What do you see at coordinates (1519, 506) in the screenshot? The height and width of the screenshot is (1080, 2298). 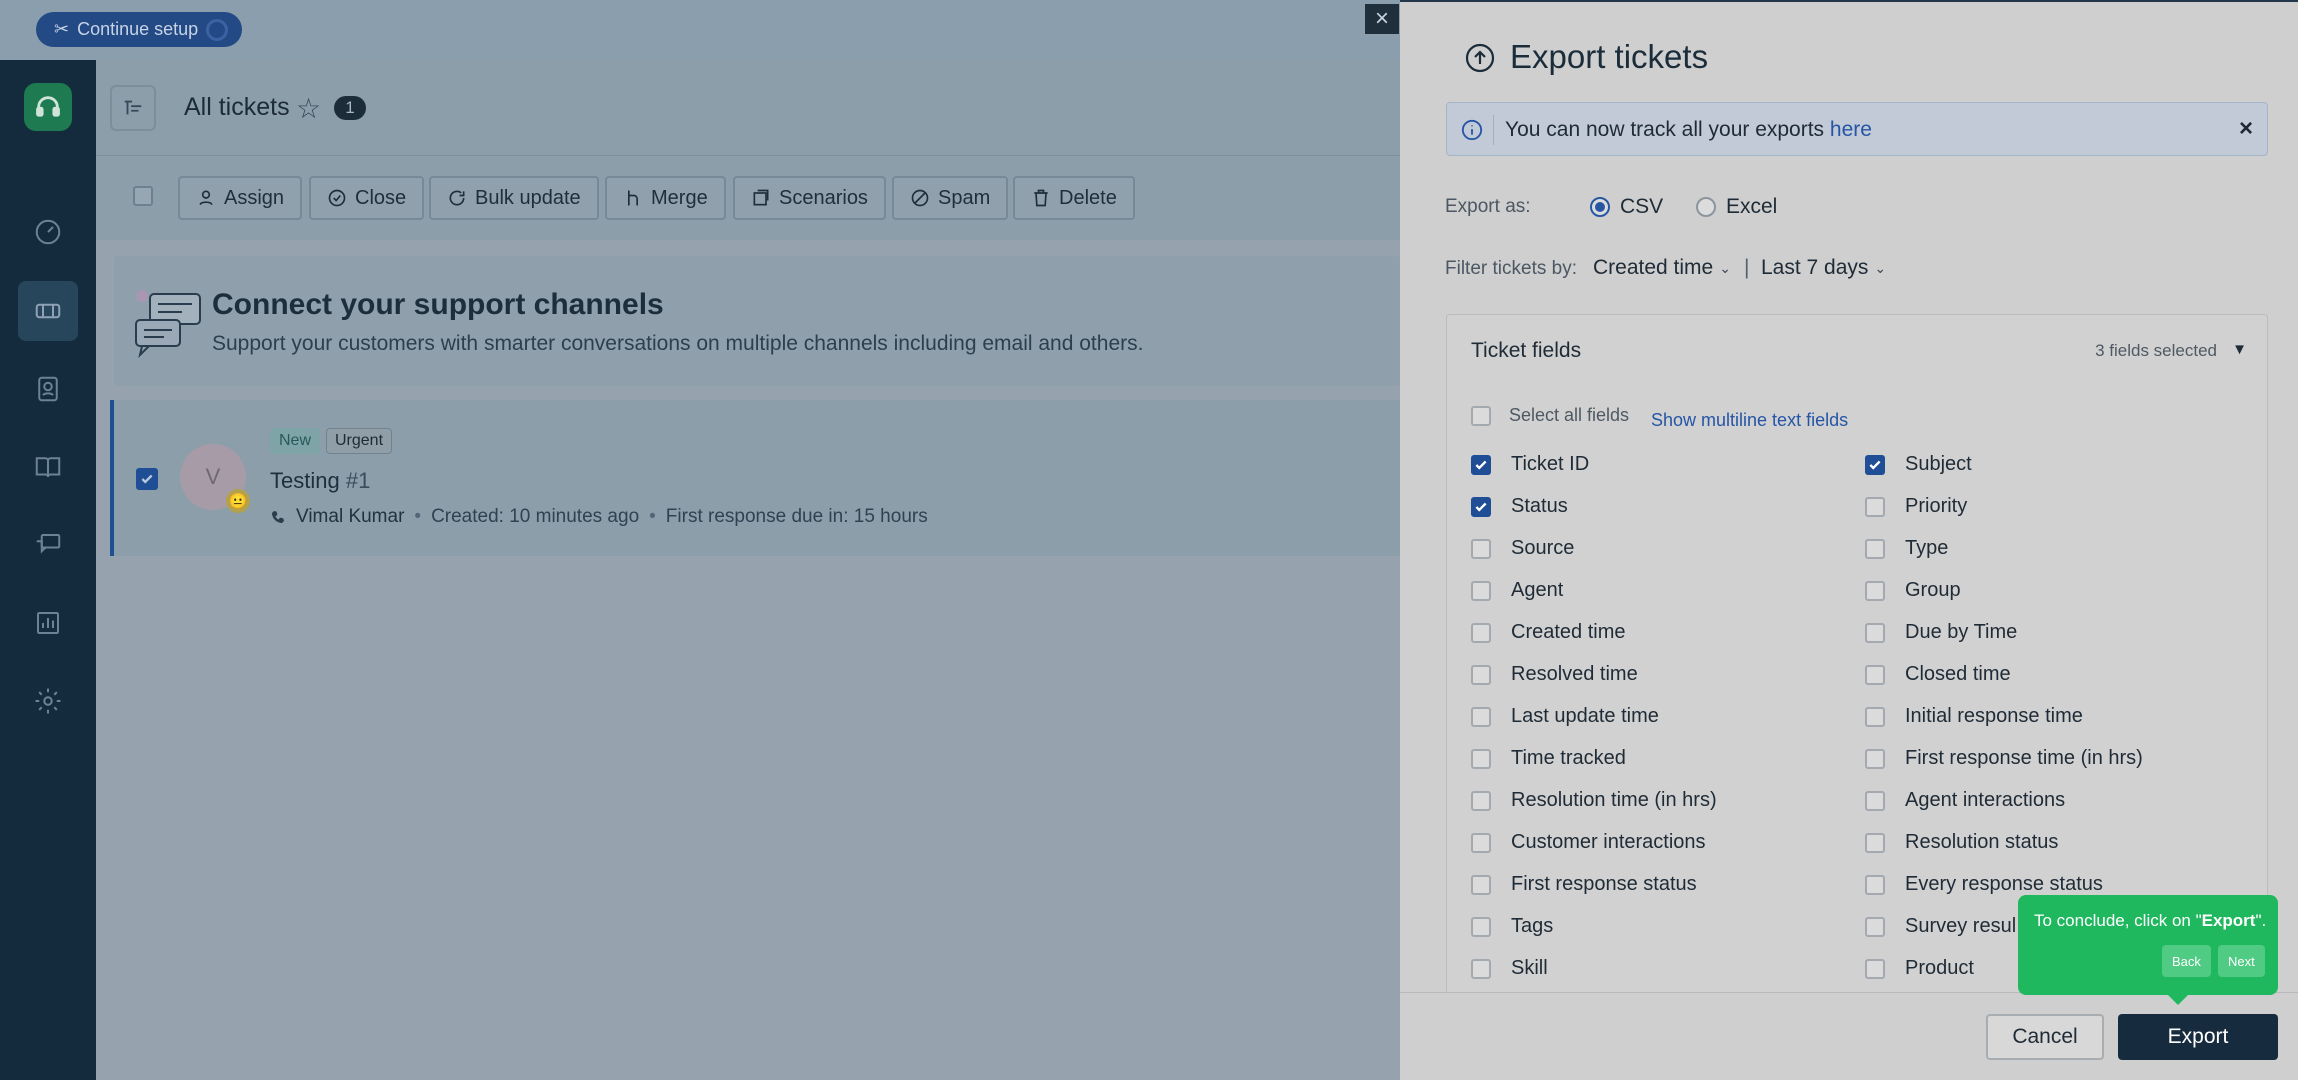 I see `field-option: Status` at bounding box center [1519, 506].